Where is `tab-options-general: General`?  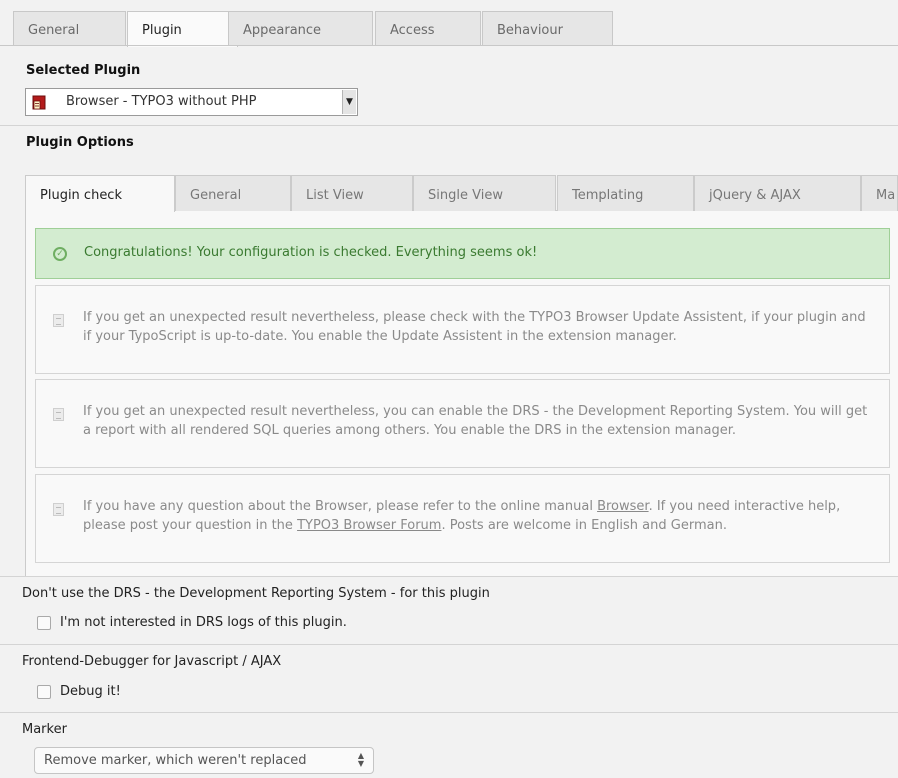 tab-options-general: General is located at coordinates (233, 193).